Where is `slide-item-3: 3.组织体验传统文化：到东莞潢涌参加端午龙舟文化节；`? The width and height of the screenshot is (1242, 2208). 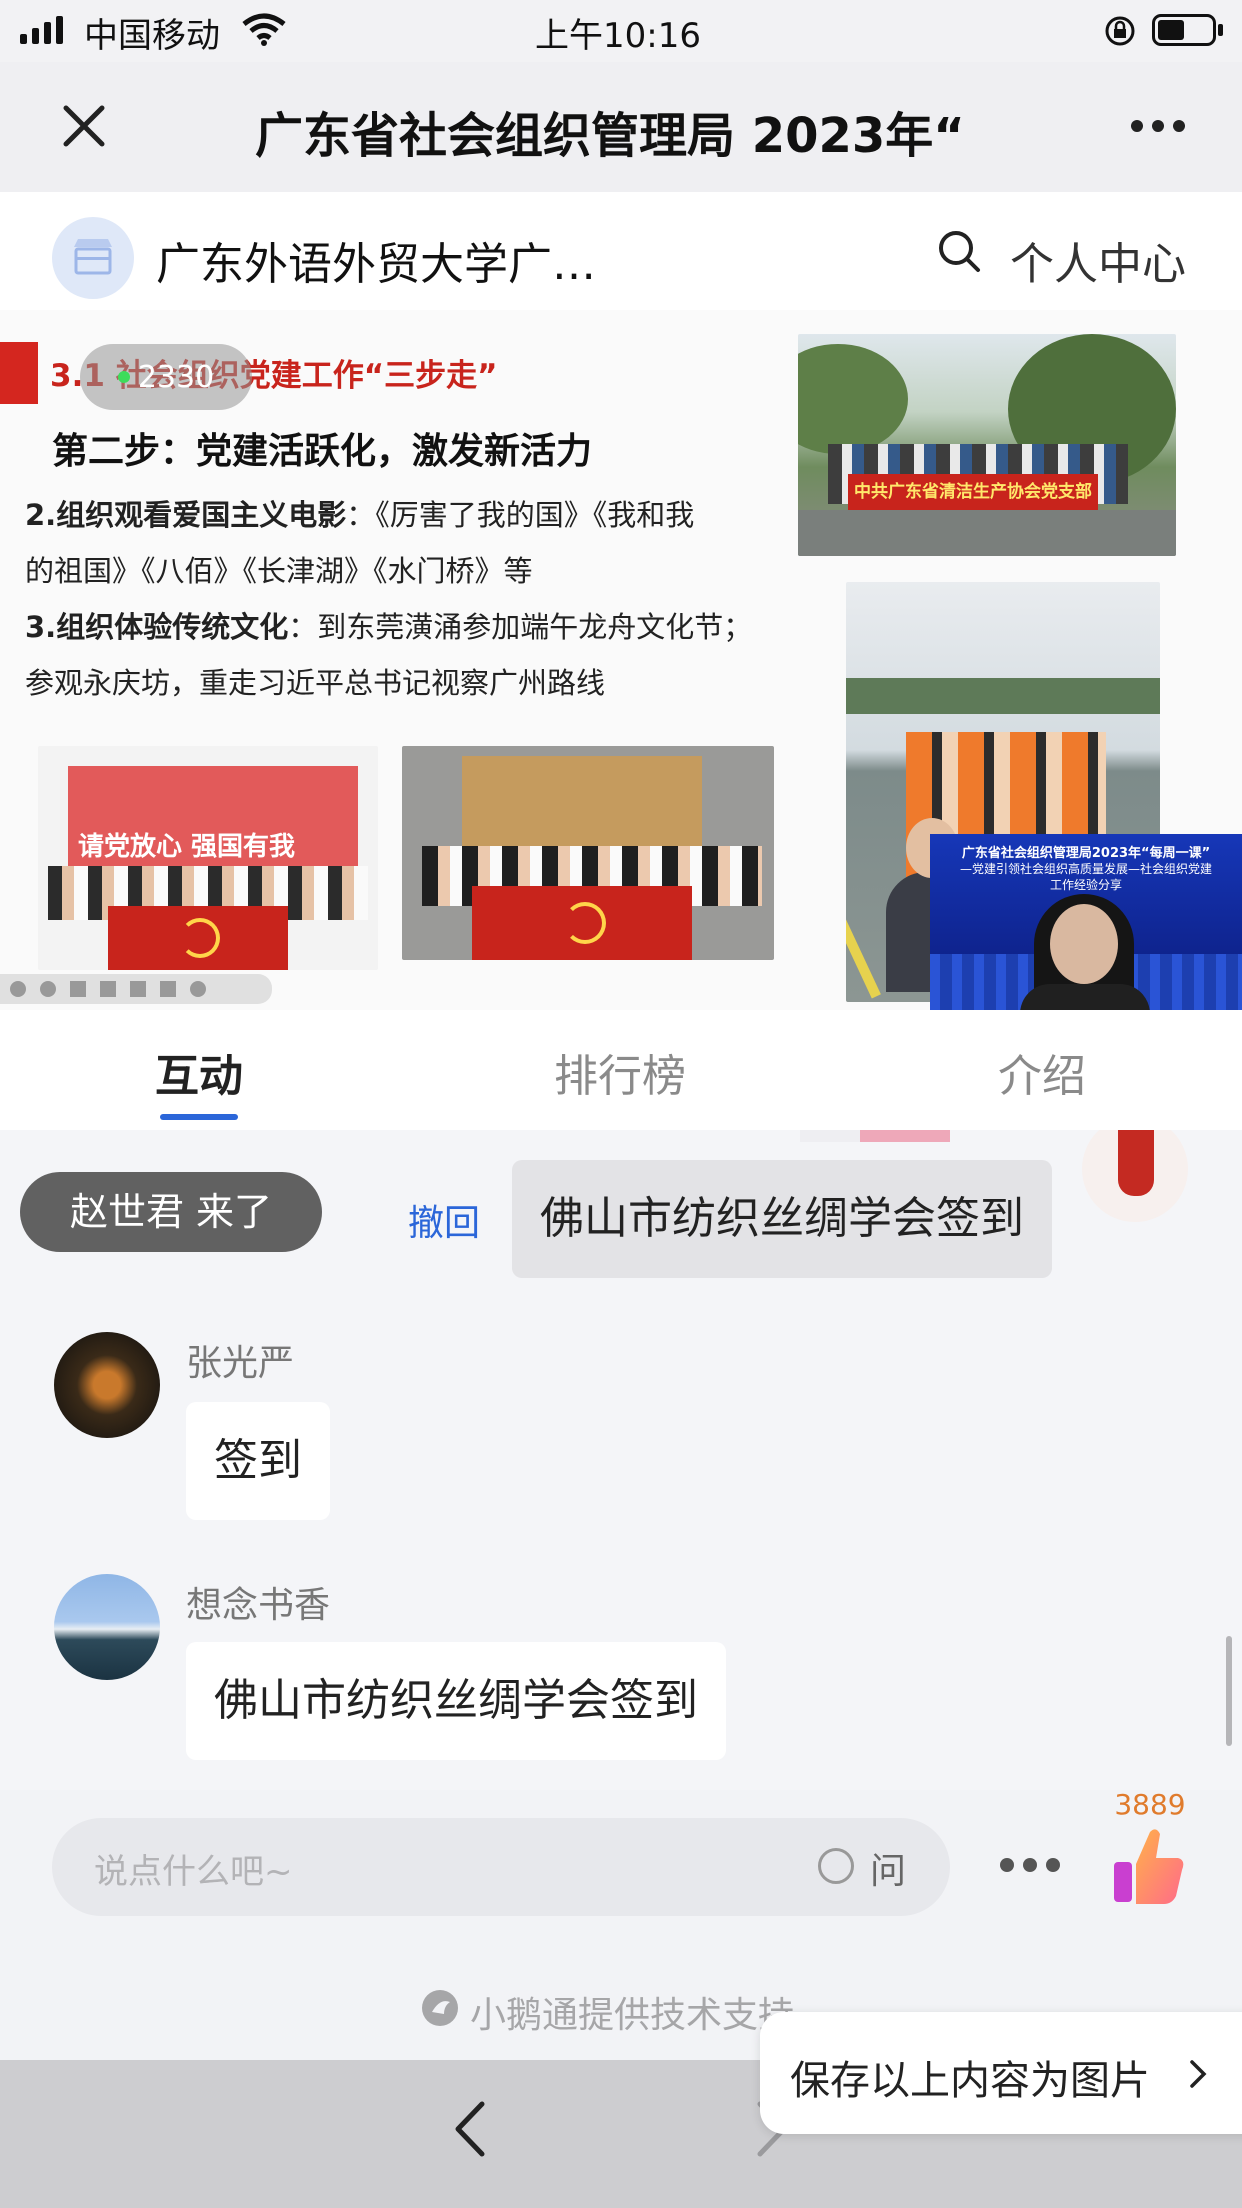
slide-item-3: 3.组织体验传统文化：到东莞潢涌参加端午龙舟文化节； is located at coordinates (388, 625).